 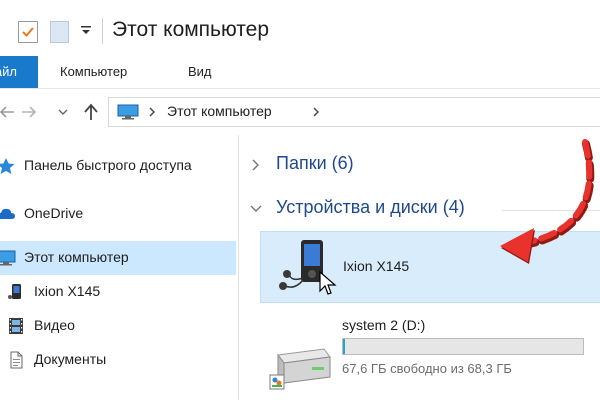 What do you see at coordinates (551, 210) in the screenshot?
I see `group-divider-line` at bounding box center [551, 210].